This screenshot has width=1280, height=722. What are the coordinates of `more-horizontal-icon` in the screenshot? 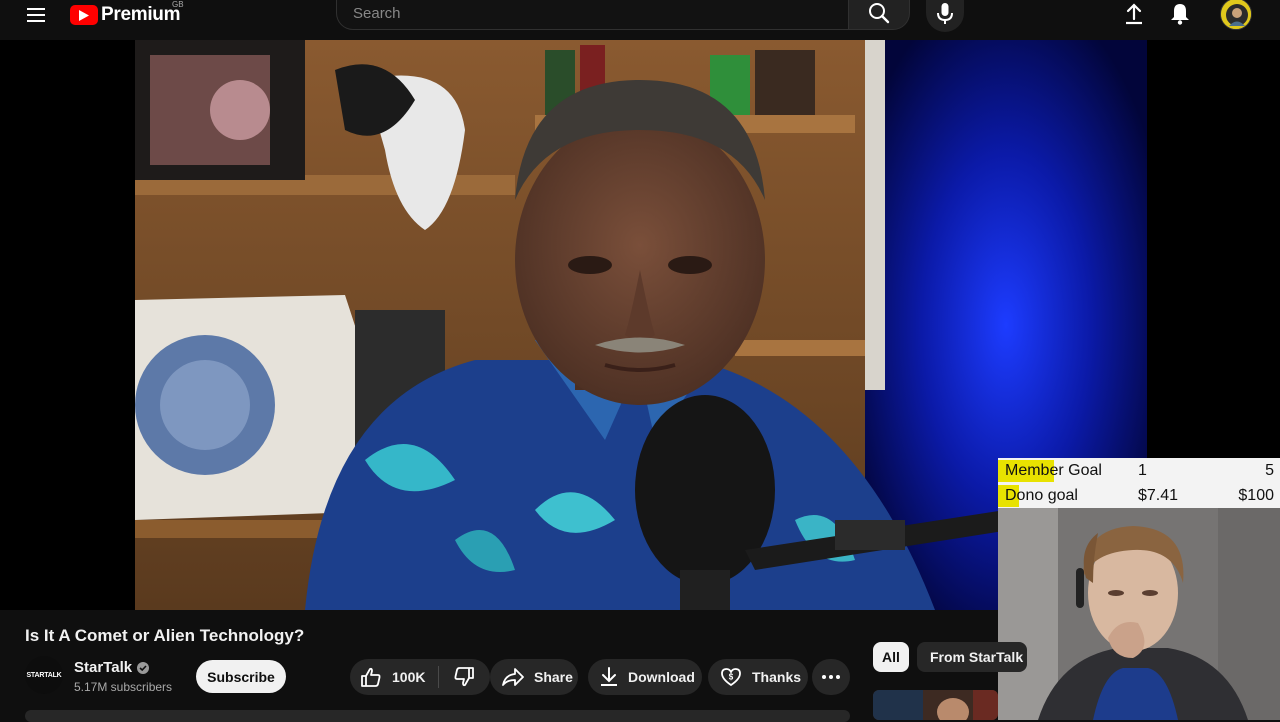 It's located at (831, 677).